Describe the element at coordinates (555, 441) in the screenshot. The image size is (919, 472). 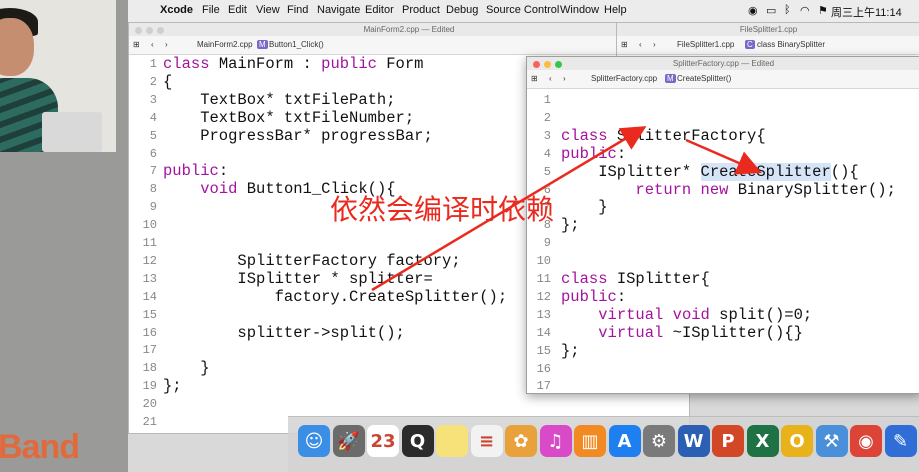
I see `itunes-icon: ♫` at that location.